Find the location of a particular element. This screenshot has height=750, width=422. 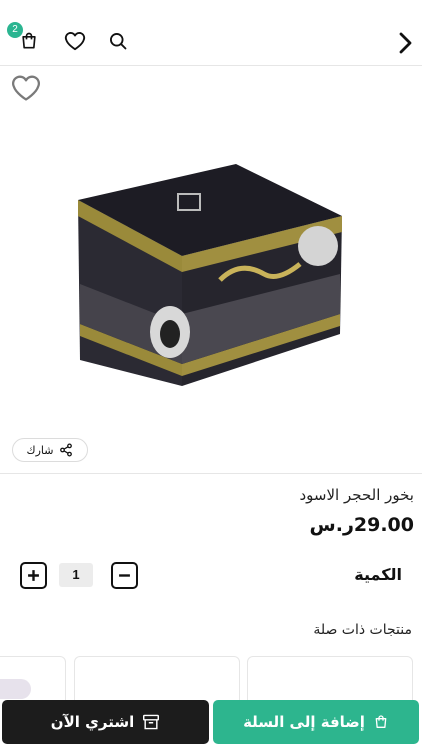

cart-button: 2 is located at coordinates (24, 38).